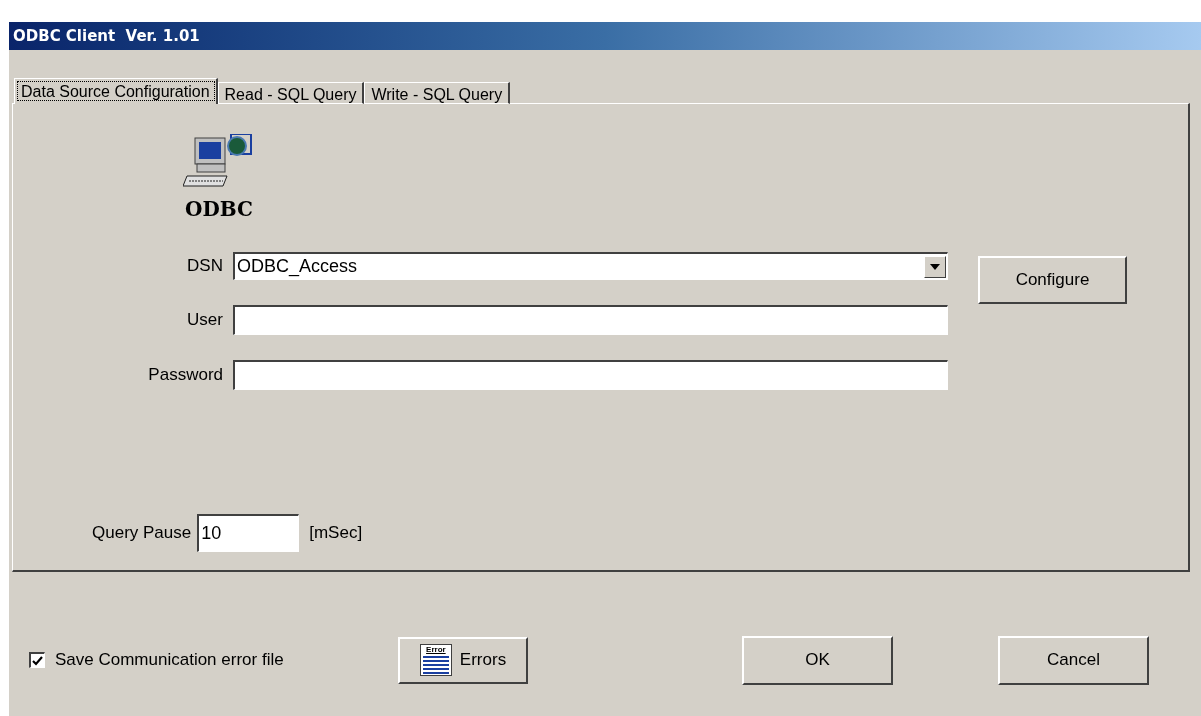  I want to click on field-label: Query Pause, so click(142, 533).